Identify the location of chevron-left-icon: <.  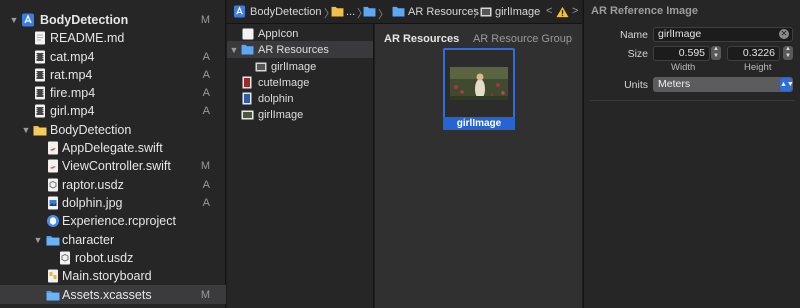
(549, 11).